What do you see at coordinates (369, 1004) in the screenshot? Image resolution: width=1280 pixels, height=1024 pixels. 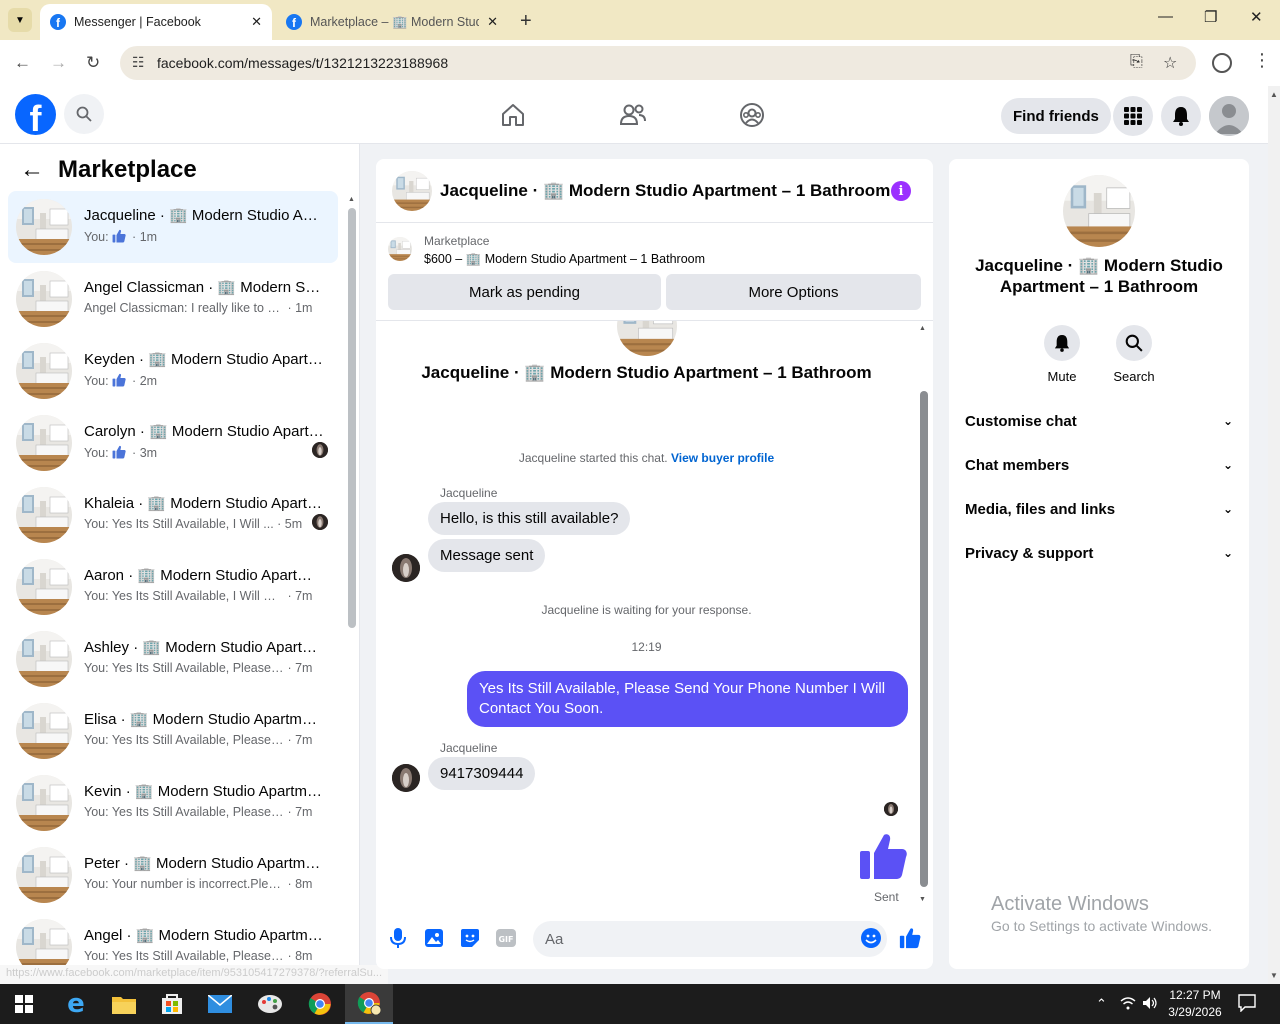 I see `chrome-profile-icon` at bounding box center [369, 1004].